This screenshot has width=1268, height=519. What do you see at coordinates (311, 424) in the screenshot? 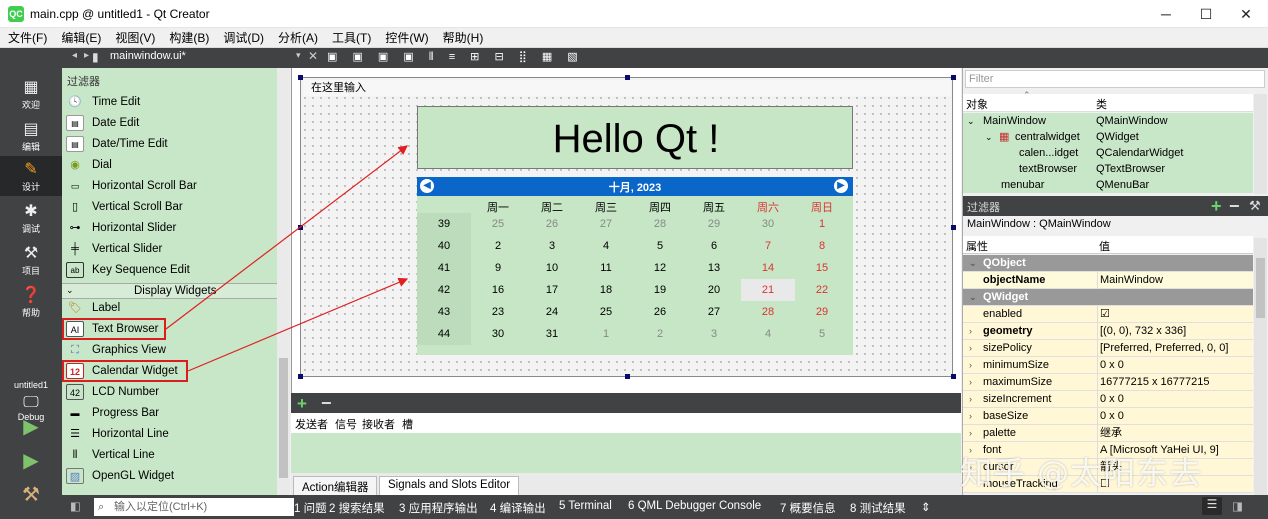
I see `header-sender: 发送者` at bounding box center [311, 424].